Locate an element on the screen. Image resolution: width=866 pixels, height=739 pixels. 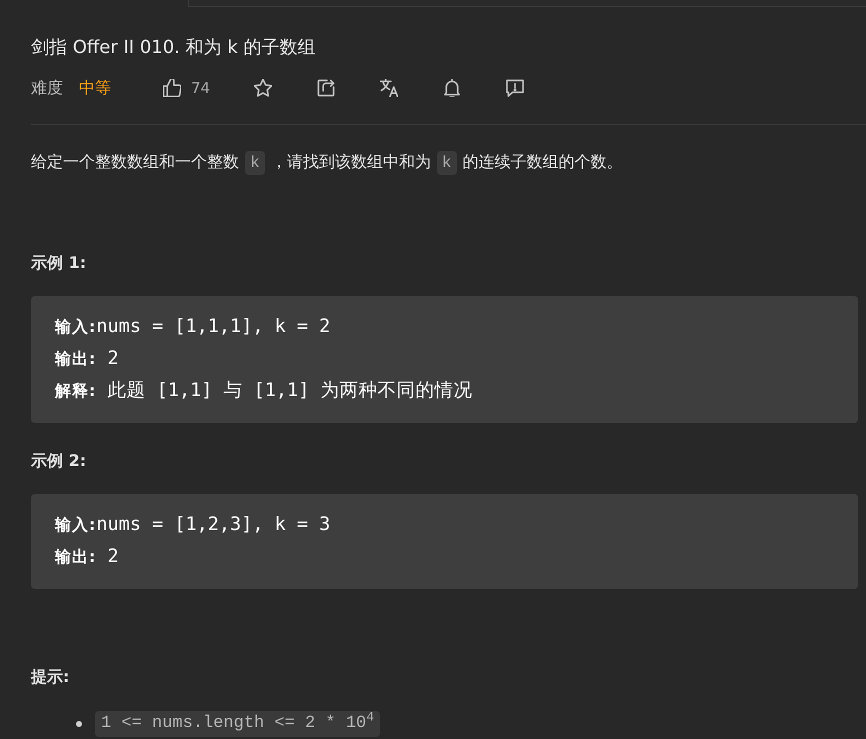
translate-icon is located at coordinates (389, 88).